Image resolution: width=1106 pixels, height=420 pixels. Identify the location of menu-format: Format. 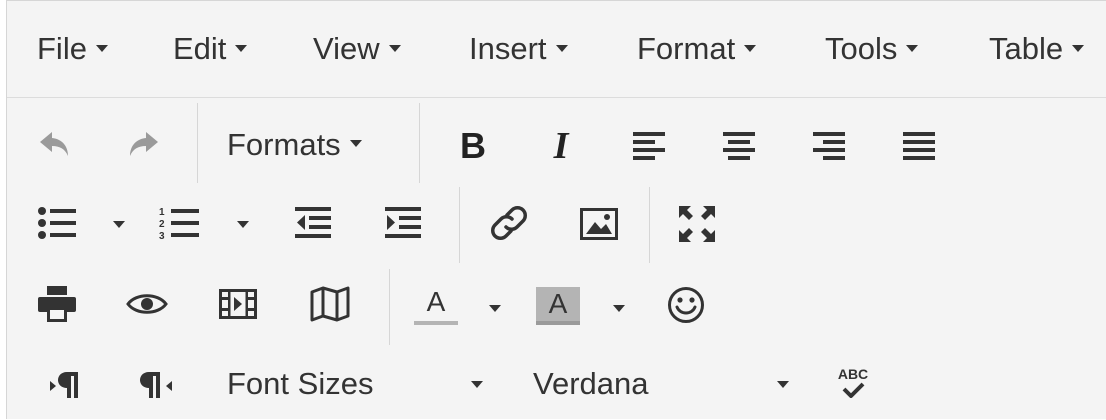
(697, 49).